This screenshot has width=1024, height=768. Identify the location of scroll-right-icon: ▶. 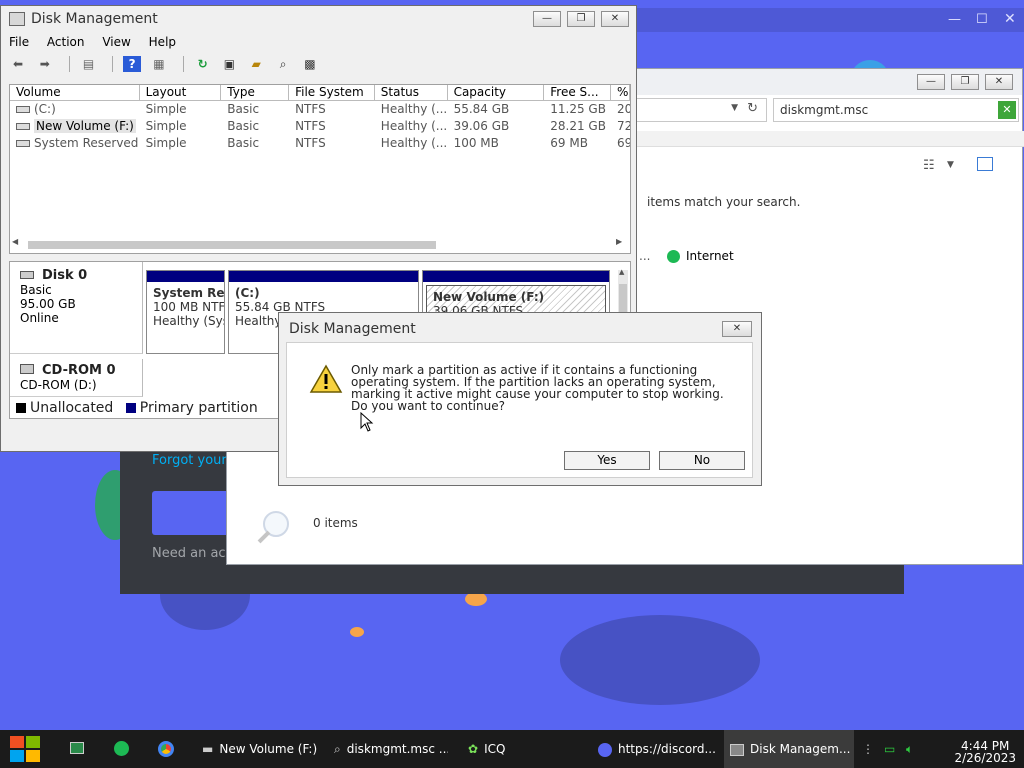
(619, 241).